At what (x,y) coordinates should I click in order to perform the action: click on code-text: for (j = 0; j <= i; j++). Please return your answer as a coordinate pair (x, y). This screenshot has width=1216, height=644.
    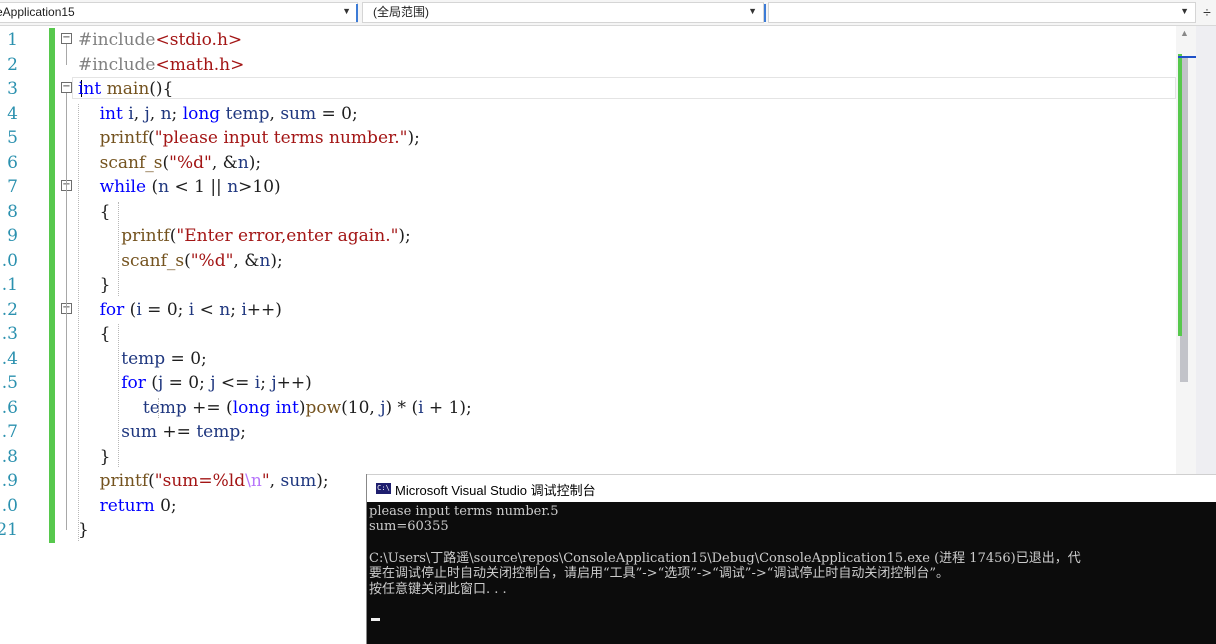
    Looking at the image, I should click on (195, 383).